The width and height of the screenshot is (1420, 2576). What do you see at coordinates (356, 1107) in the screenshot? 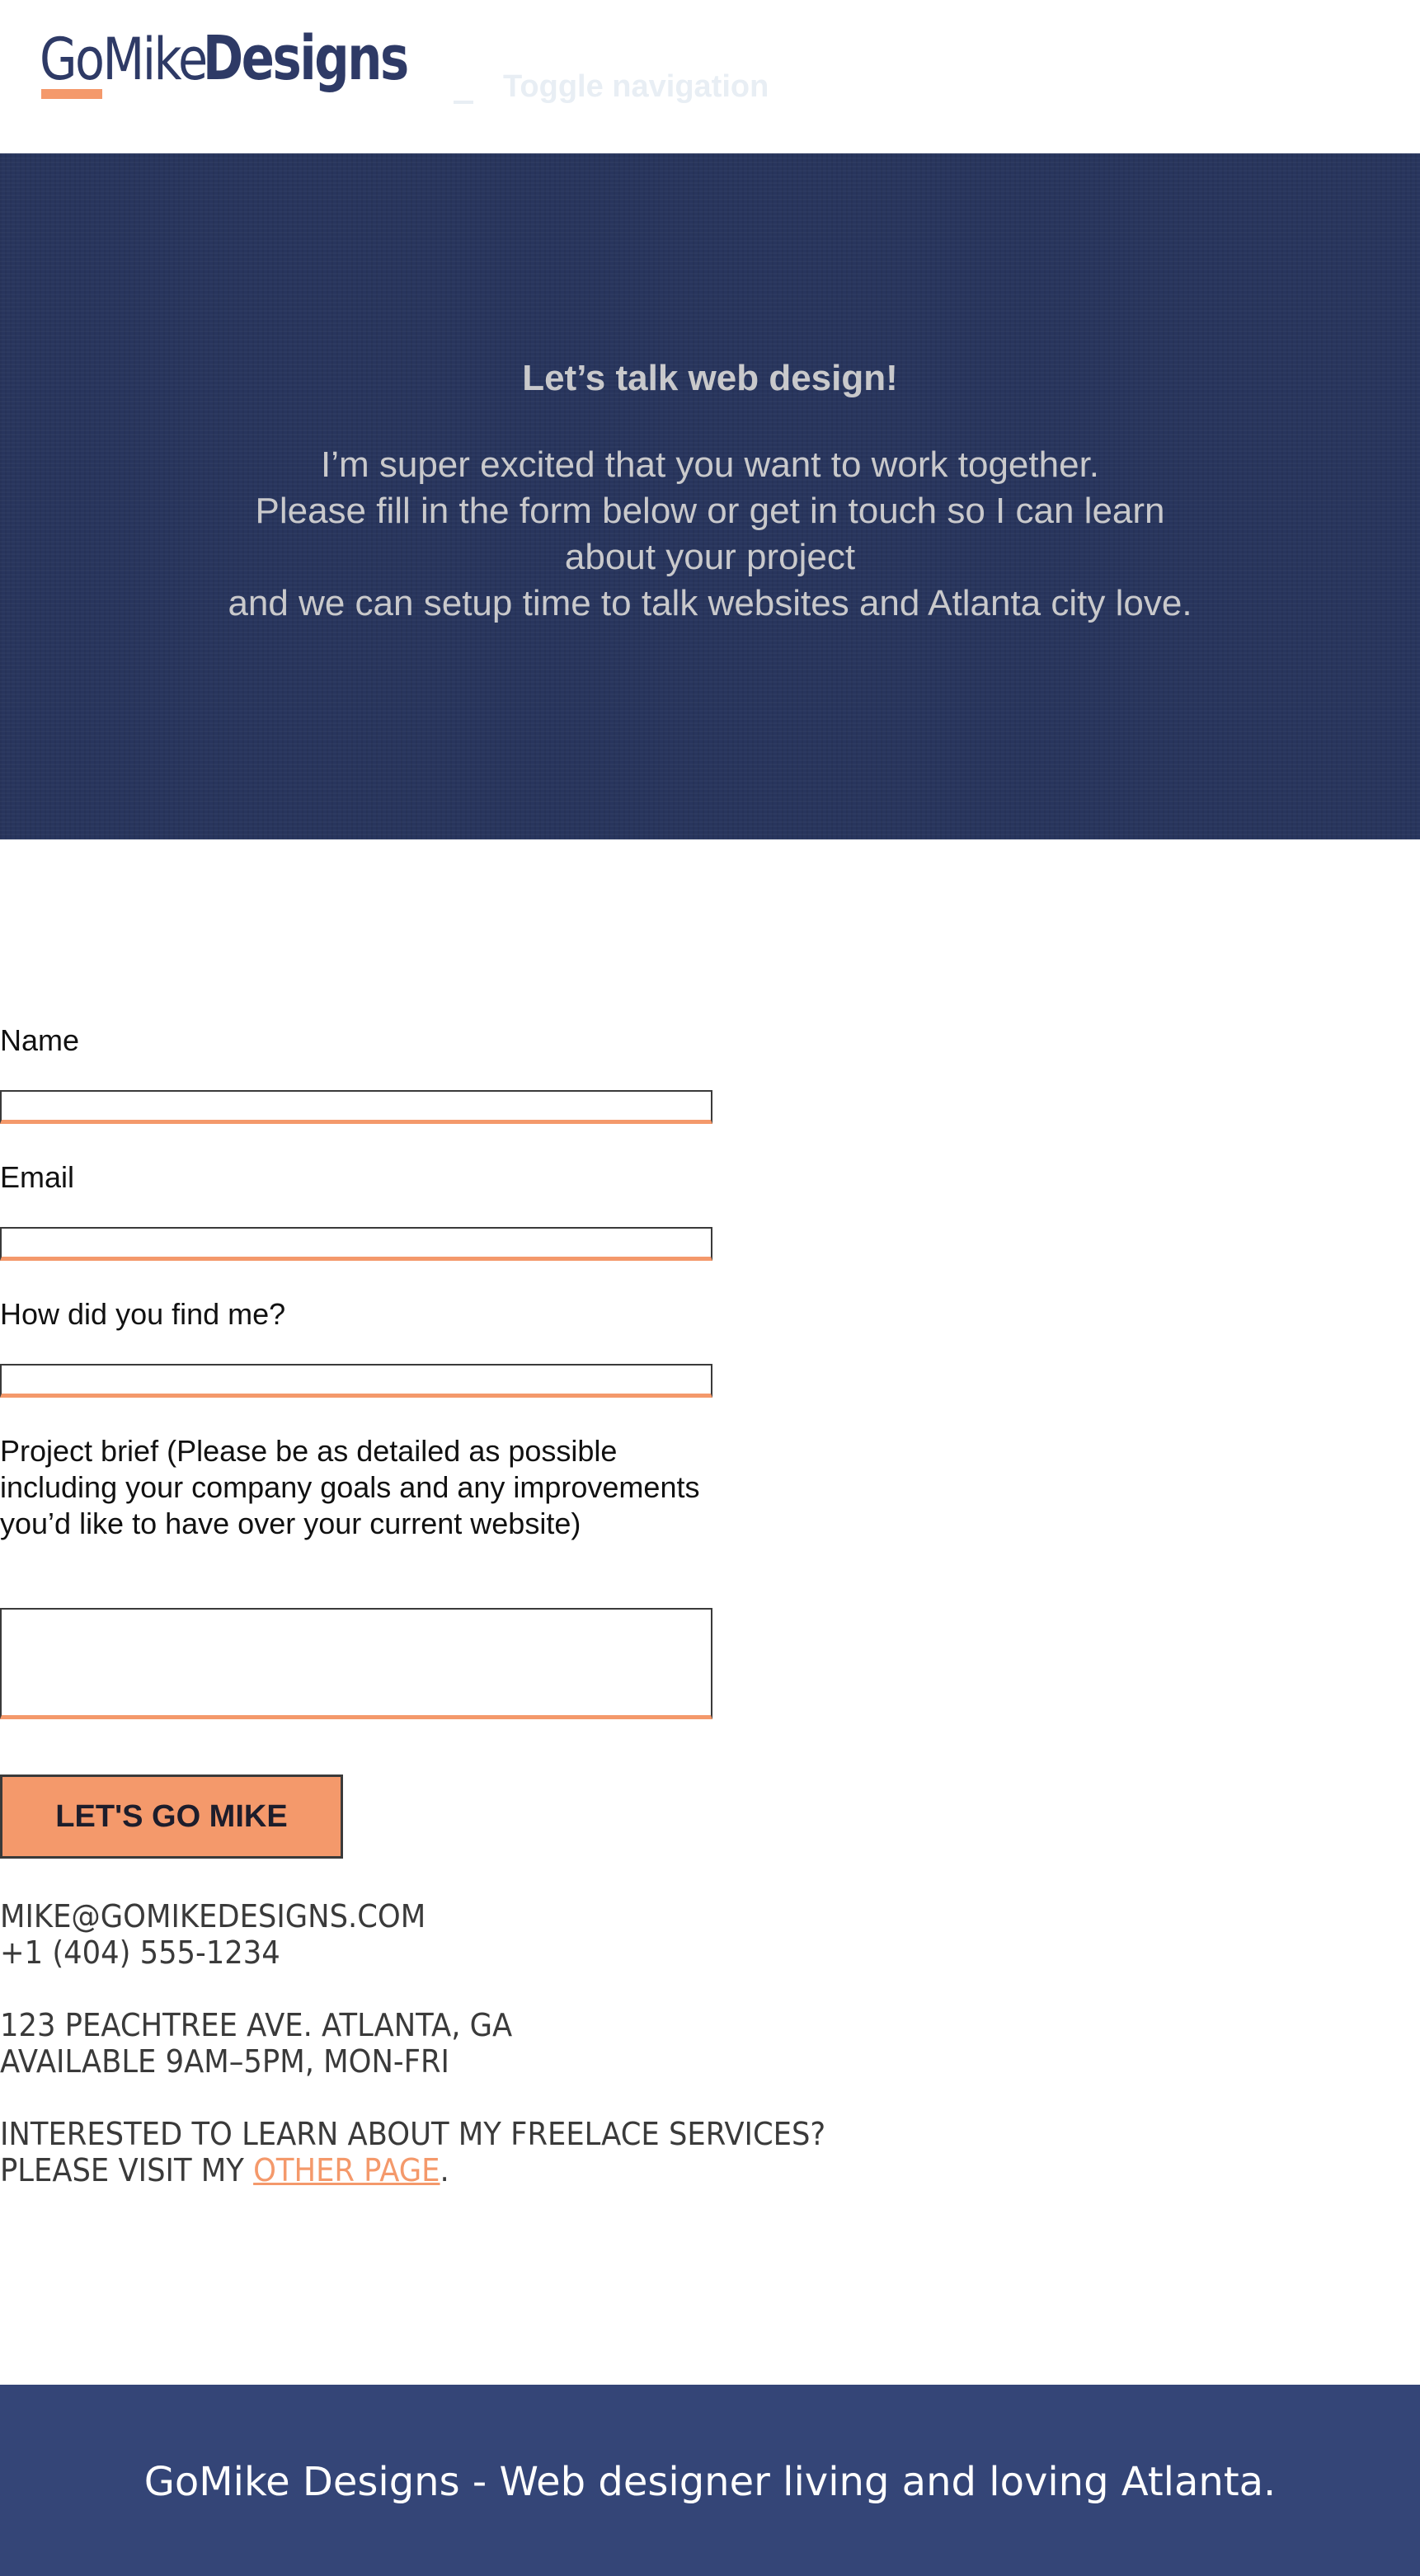
I see `name-field` at bounding box center [356, 1107].